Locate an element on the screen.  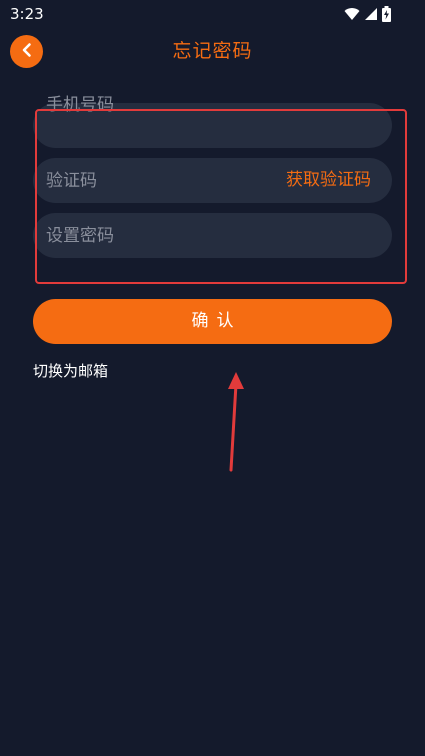
status-icons is located at coordinates (367, 14).